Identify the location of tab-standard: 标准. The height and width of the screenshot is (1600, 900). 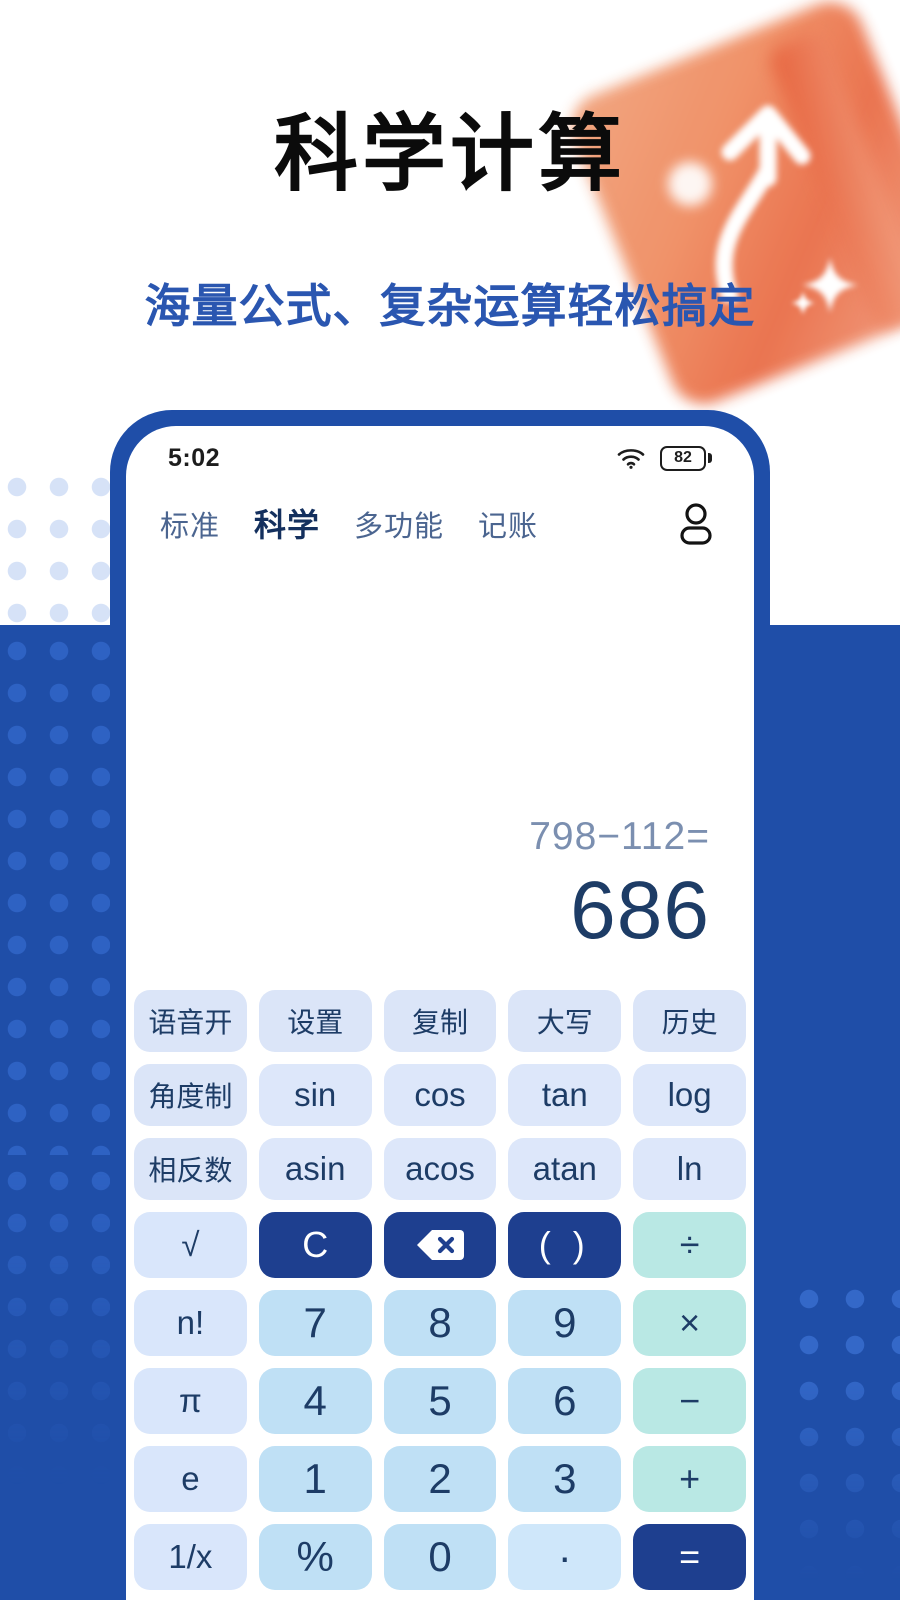
(190, 524).